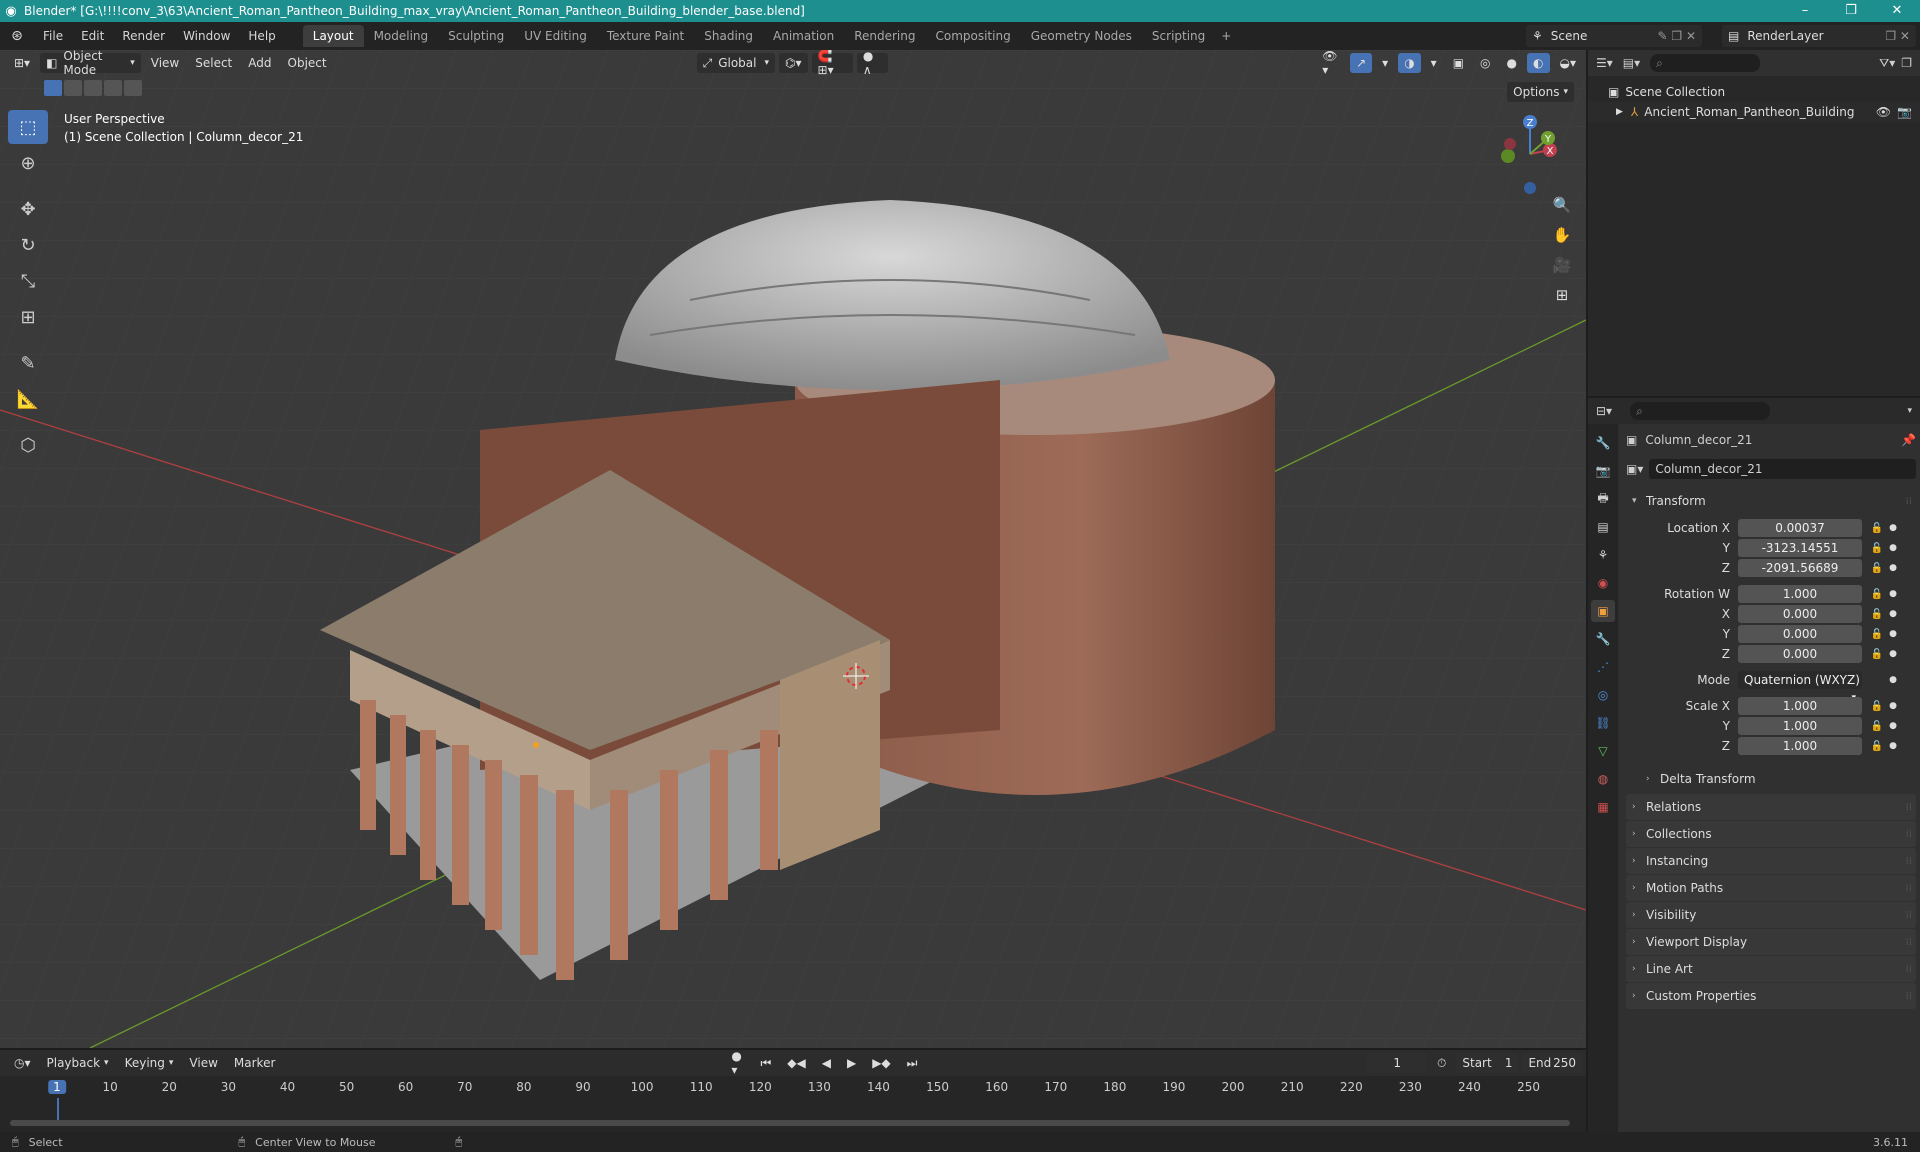  What do you see at coordinates (1510, 144) in the screenshot?
I see `gizmo-neg-x-icon` at bounding box center [1510, 144].